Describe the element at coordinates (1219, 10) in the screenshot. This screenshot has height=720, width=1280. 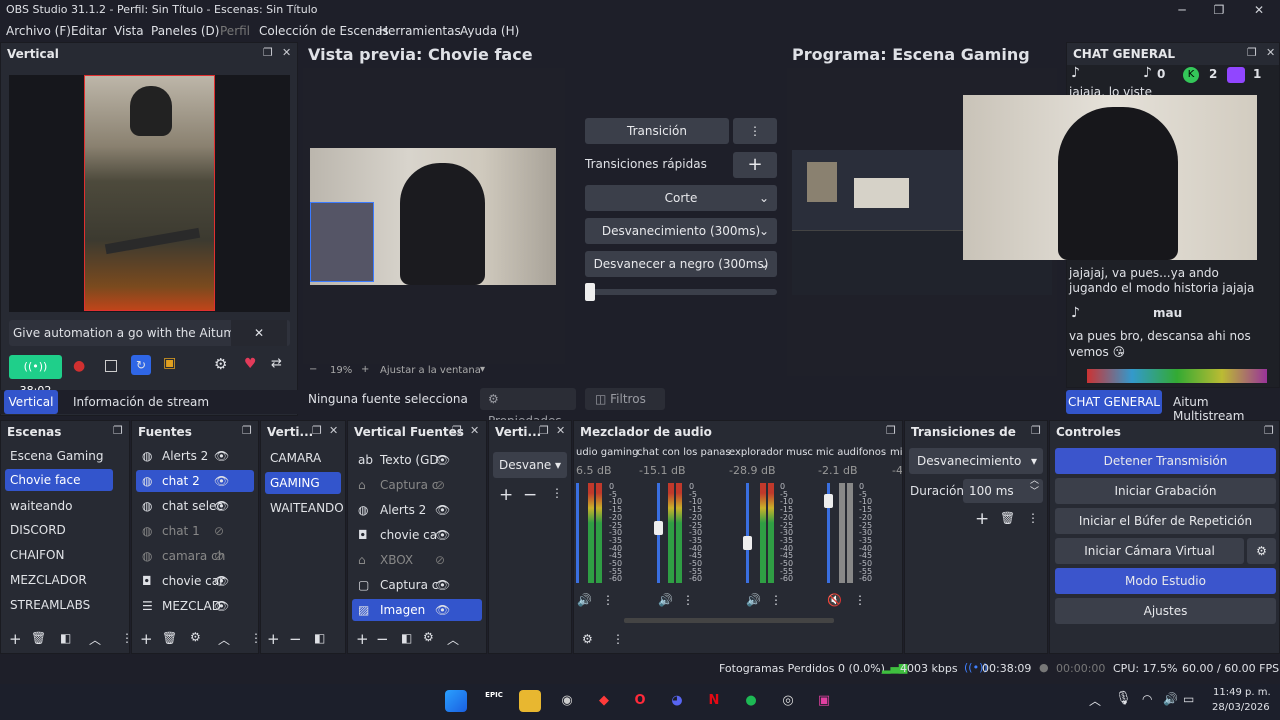
I see `maximize-button: ❐` at that location.